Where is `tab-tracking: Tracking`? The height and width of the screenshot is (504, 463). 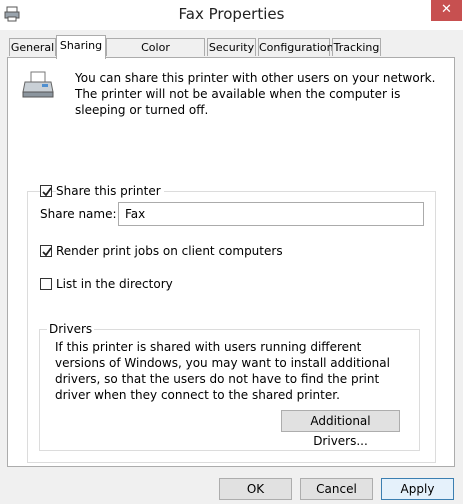
tab-tracking: Tracking is located at coordinates (356, 47).